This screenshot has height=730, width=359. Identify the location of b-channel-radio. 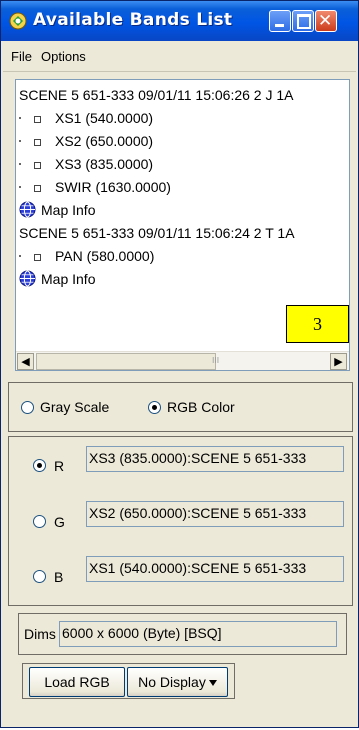
(39, 576).